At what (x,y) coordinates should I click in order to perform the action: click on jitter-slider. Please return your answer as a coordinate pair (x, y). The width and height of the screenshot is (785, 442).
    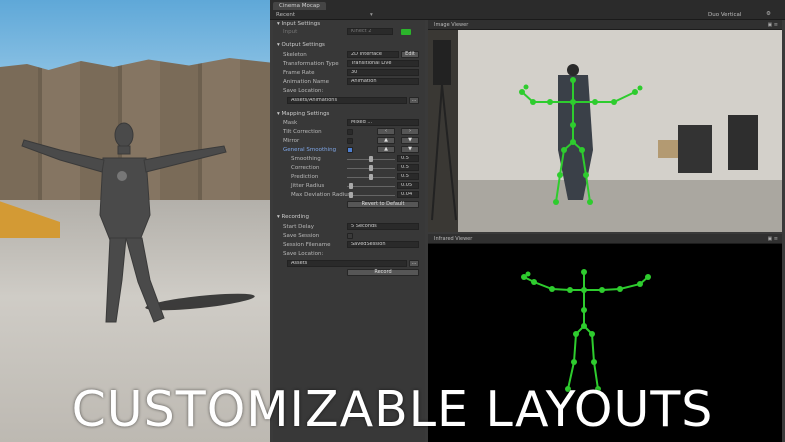
    Looking at the image, I should click on (371, 186).